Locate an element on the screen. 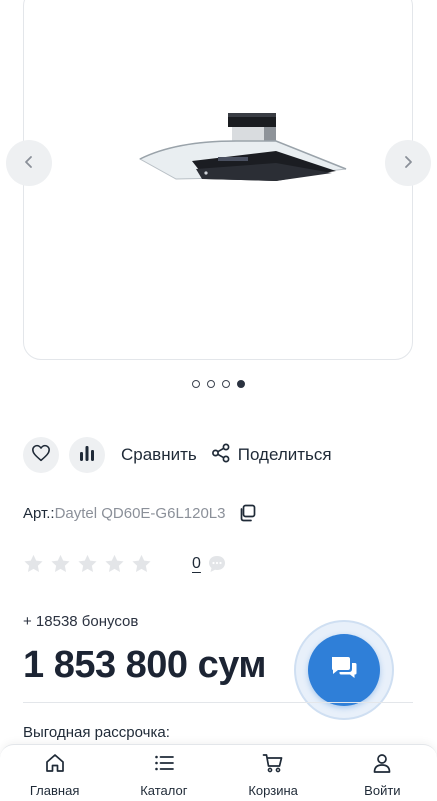 Image resolution: width=437 pixels, height=801 pixels. user-icon is located at coordinates (382, 765).